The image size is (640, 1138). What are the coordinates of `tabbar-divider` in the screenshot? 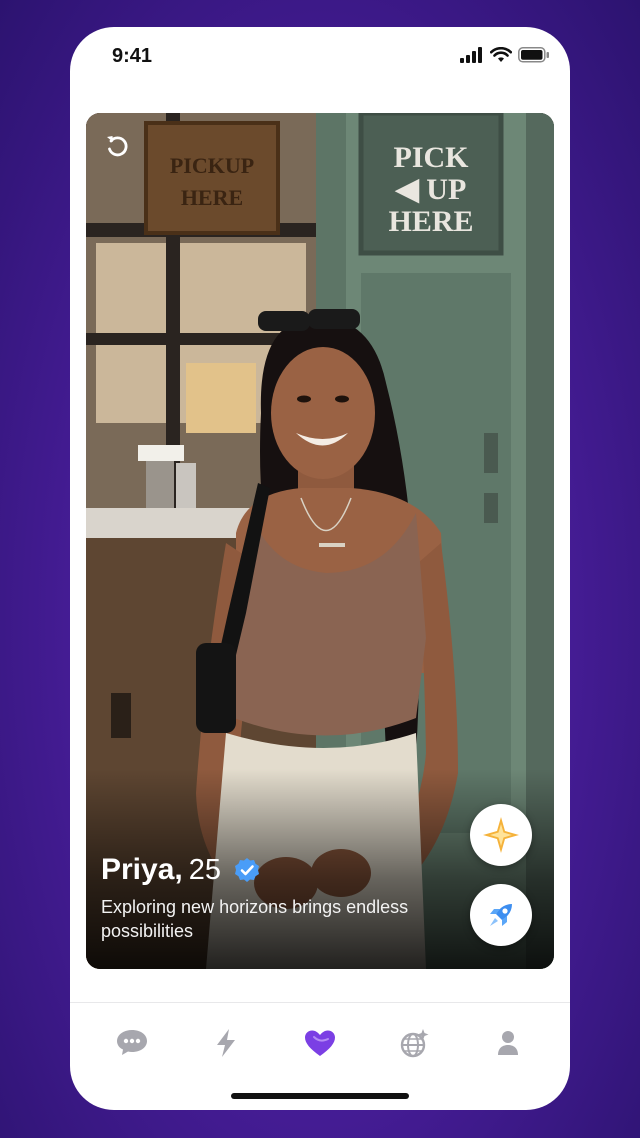 It's located at (320, 1002).